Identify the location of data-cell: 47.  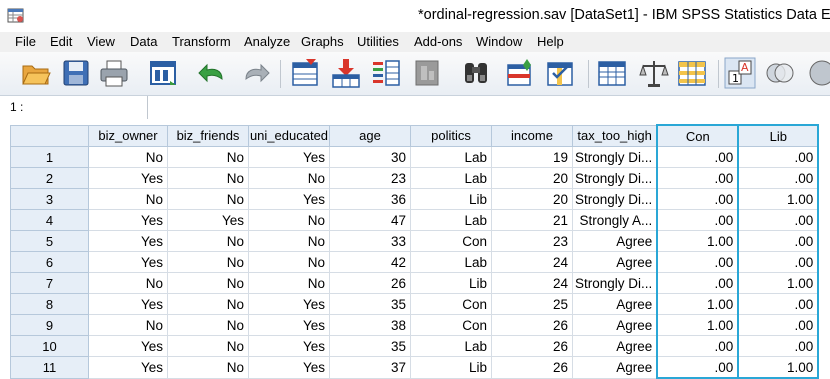
(370, 220).